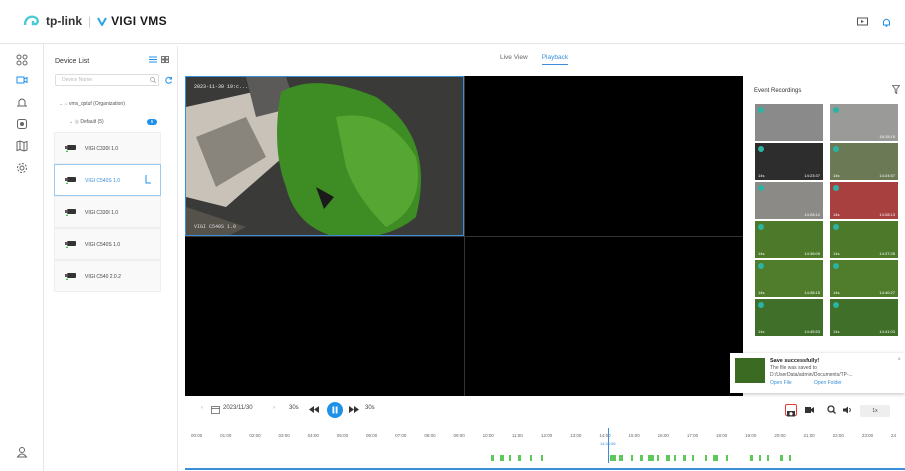  I want to click on next-day-icon: ›, so click(274, 408).